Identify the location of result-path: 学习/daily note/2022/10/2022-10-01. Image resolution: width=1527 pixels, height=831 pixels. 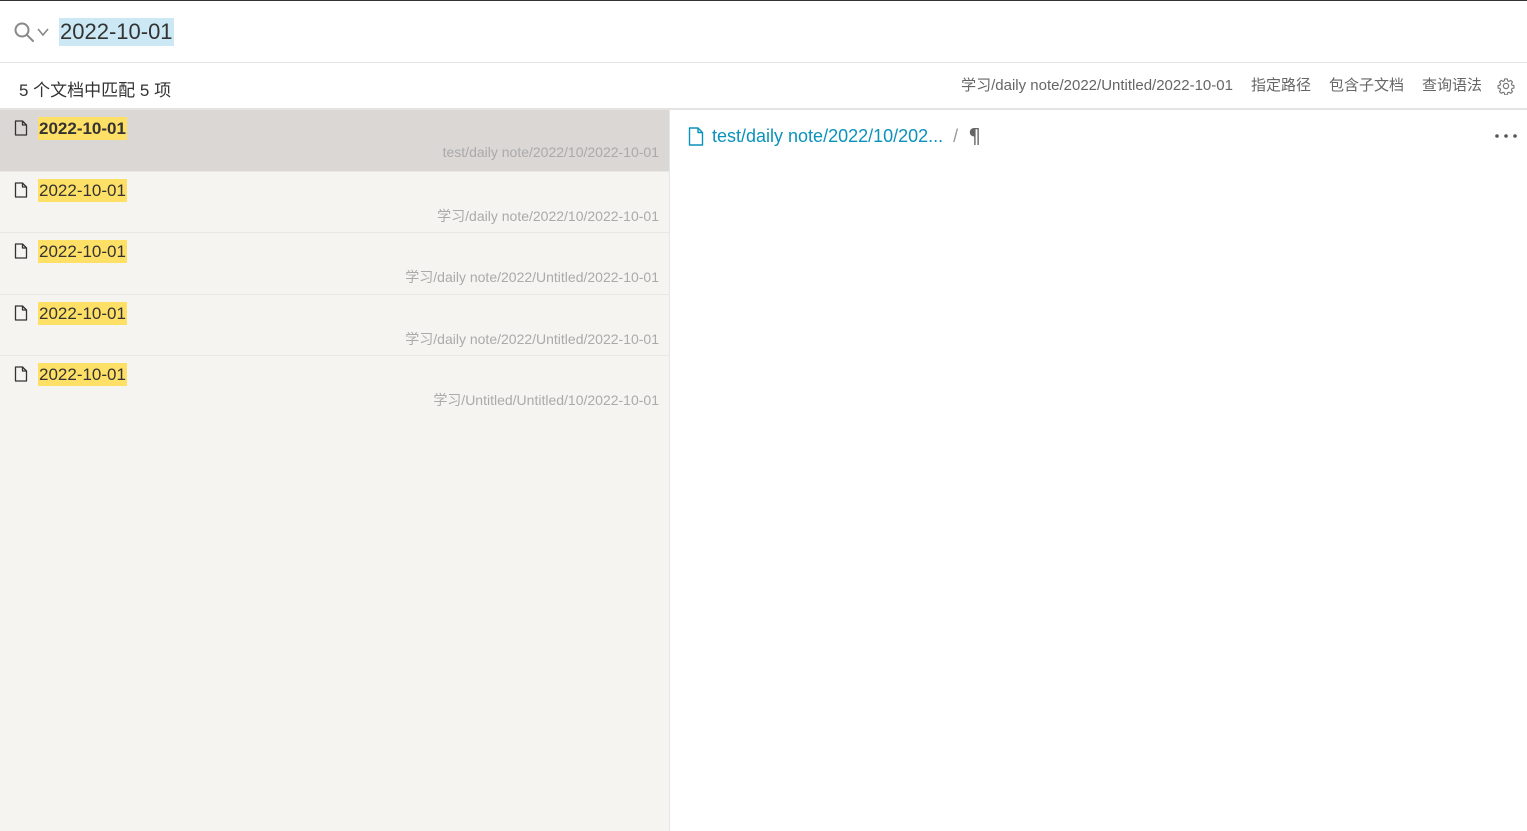
(548, 215).